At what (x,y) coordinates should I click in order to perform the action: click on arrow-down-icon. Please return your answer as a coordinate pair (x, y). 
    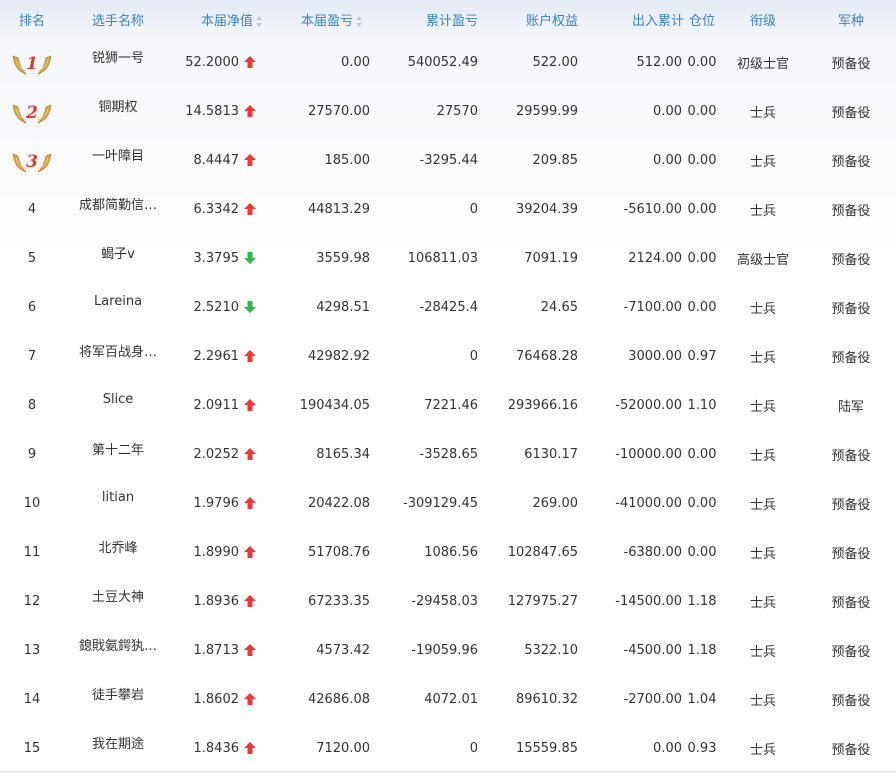
    Looking at the image, I should click on (250, 306).